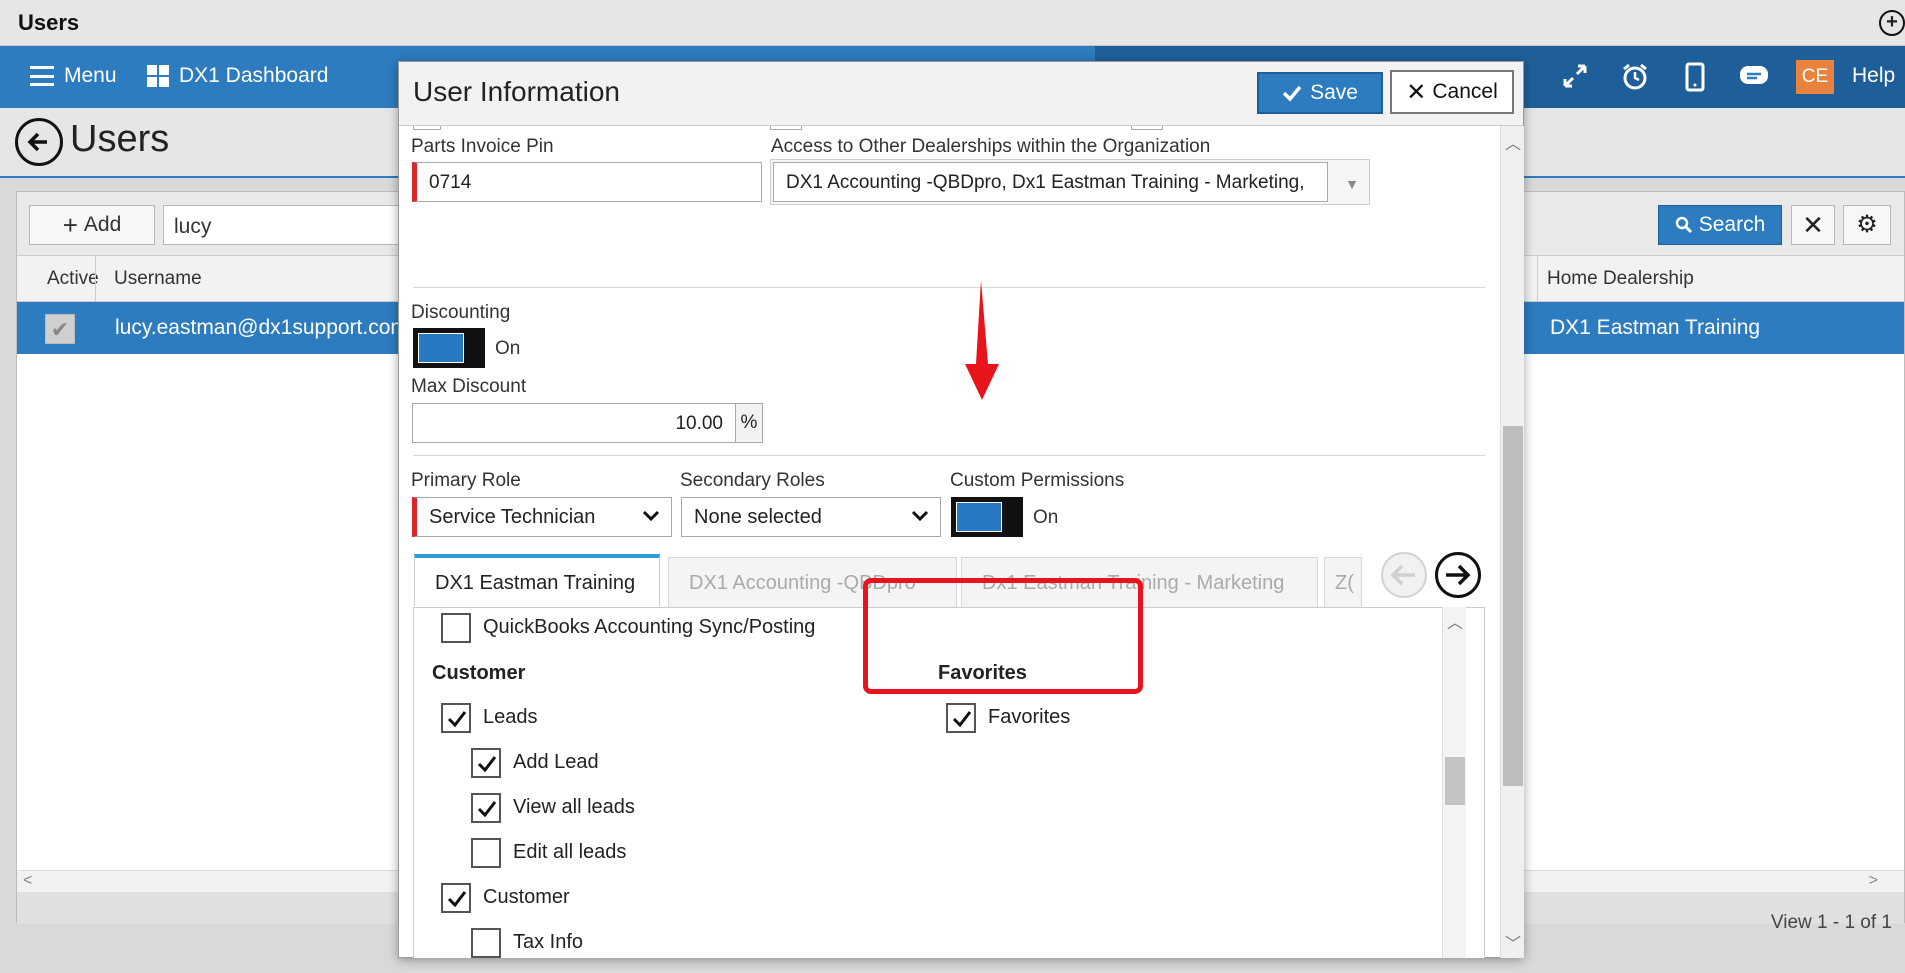  I want to click on dialog-scrollbar: ︿ ﹀, so click(1512, 542).